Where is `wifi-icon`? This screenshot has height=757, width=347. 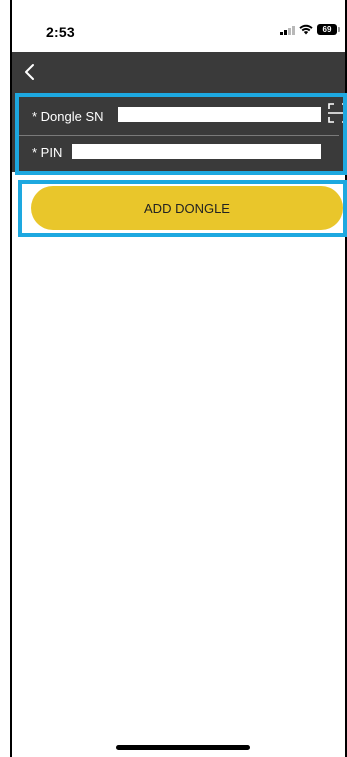 wifi-icon is located at coordinates (306, 29).